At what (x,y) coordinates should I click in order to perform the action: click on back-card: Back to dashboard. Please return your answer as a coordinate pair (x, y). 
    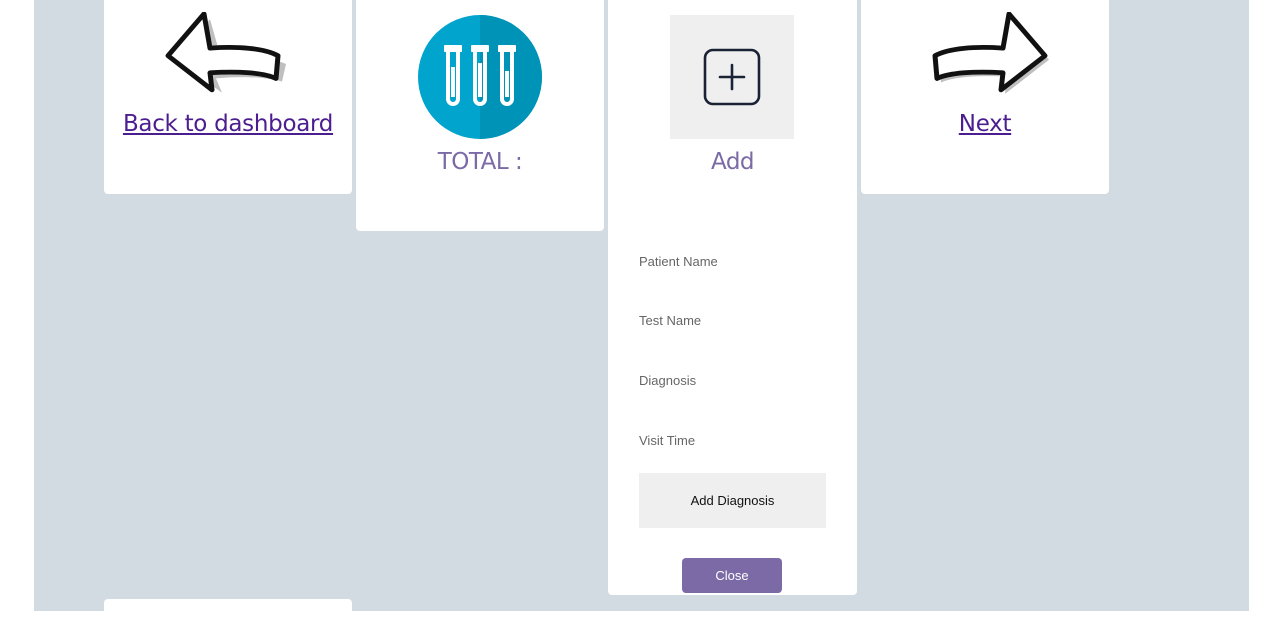
    Looking at the image, I should click on (228, 97).